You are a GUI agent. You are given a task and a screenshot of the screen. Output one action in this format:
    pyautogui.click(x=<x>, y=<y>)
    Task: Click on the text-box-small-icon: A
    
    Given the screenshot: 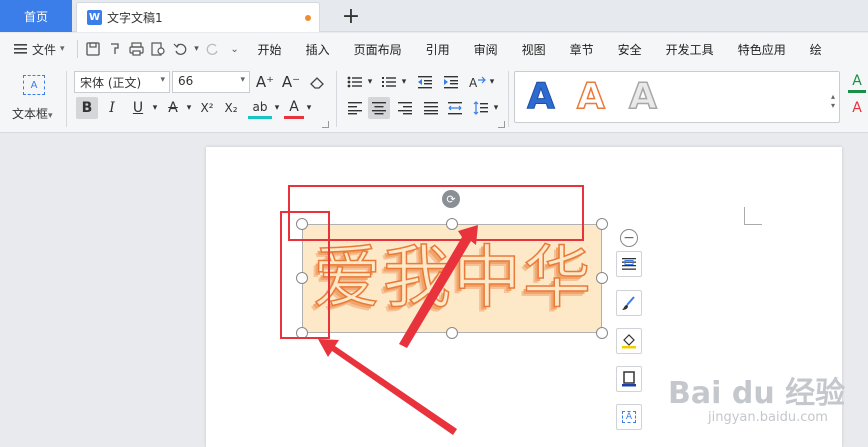 What is the action you would take?
    pyautogui.click(x=629, y=417)
    